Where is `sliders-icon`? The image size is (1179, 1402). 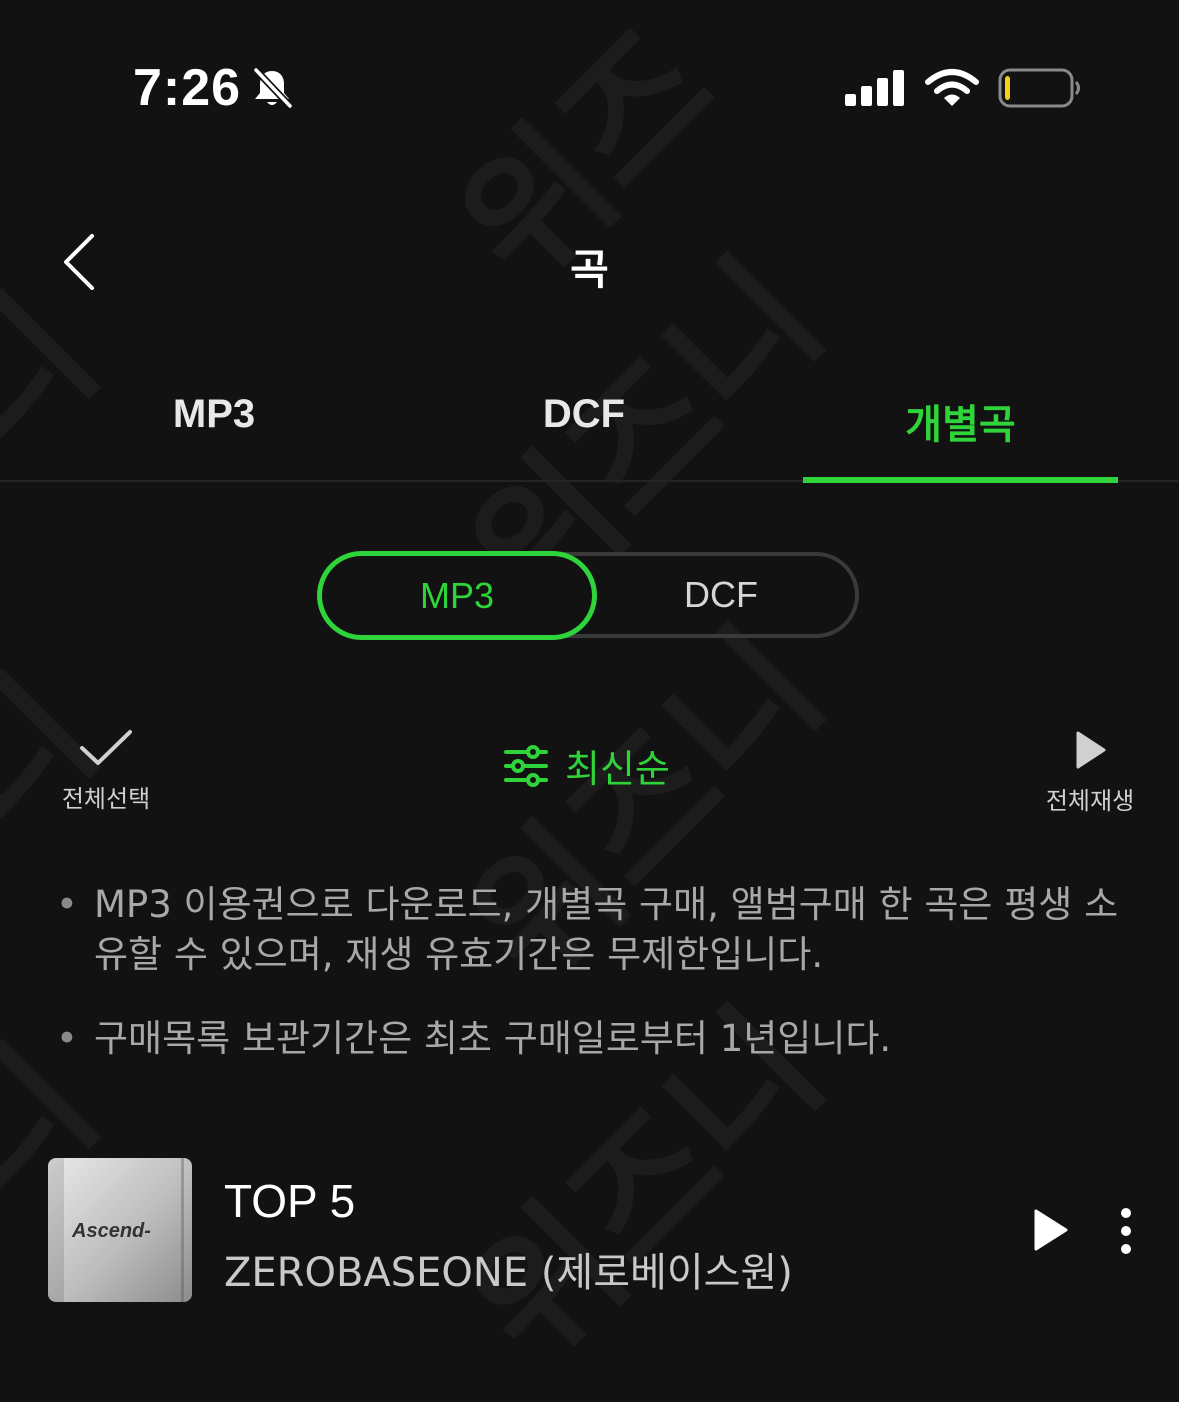 sliders-icon is located at coordinates (526, 765).